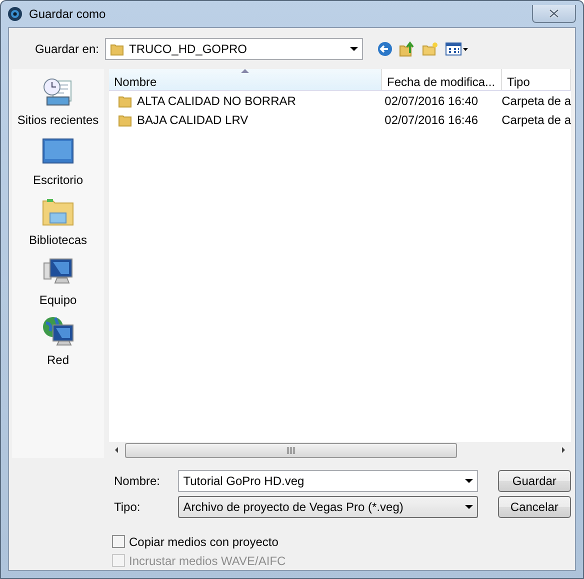  Describe the element at coordinates (457, 49) in the screenshot. I see `view-menu-icon` at that location.